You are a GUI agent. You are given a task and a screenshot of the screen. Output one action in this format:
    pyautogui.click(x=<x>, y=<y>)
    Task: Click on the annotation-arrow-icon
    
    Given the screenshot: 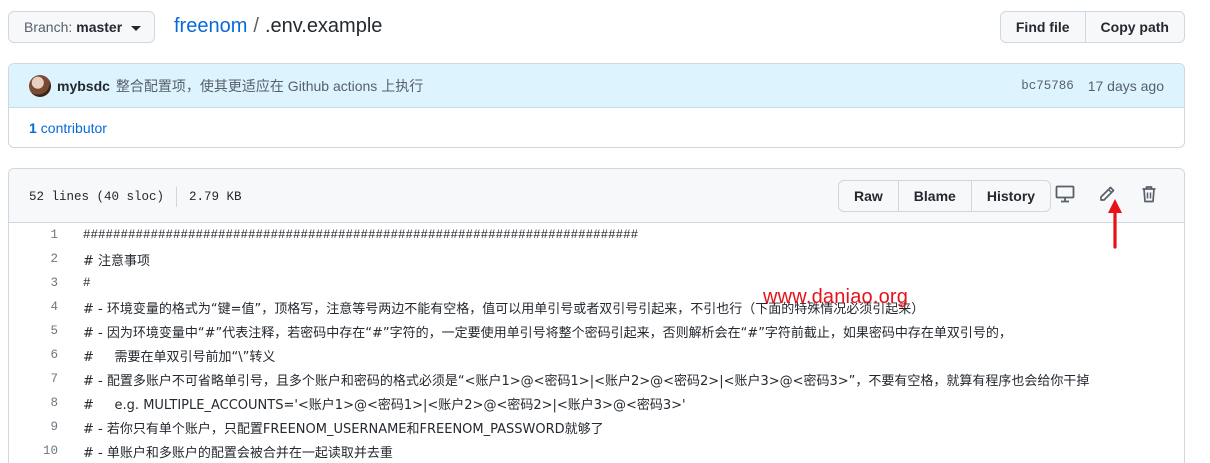 What is the action you would take?
    pyautogui.click(x=1115, y=224)
    